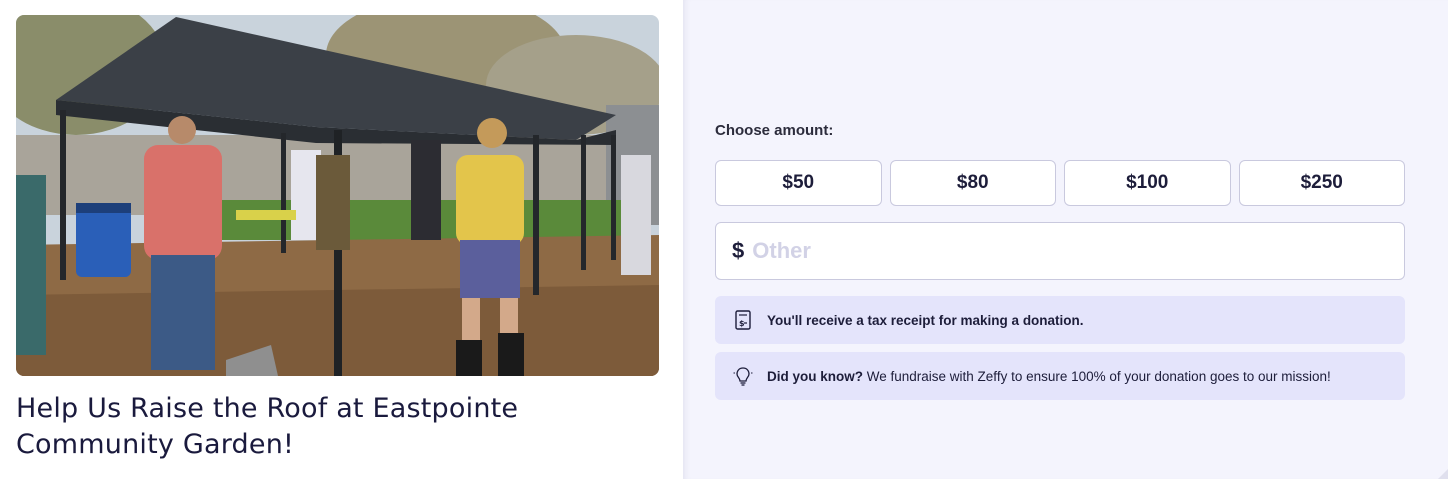  Describe the element at coordinates (1147, 183) in the screenshot. I see `amount-button-100: $100` at that location.